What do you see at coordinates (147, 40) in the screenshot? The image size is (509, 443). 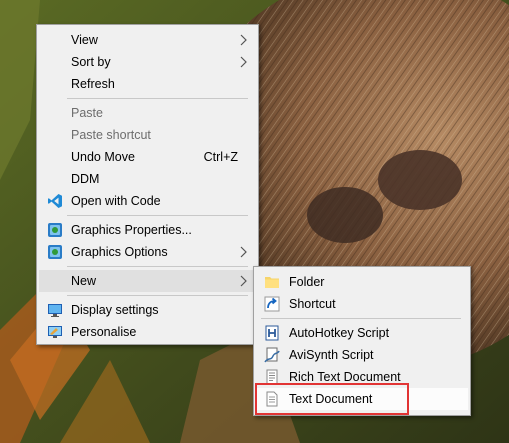 I see `menu-item-view: View` at bounding box center [147, 40].